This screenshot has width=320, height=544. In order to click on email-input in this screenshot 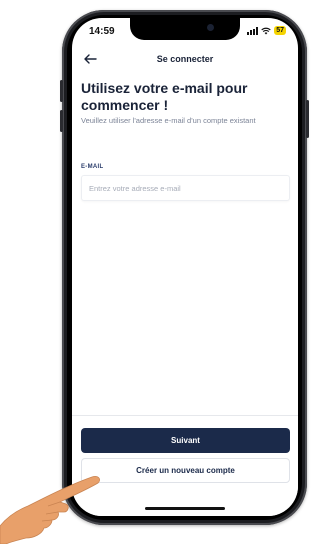, I will do `click(185, 188)`.